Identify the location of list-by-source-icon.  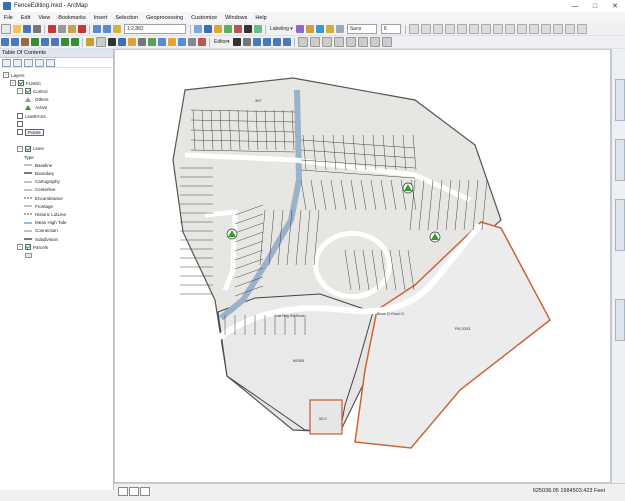
(17, 62).